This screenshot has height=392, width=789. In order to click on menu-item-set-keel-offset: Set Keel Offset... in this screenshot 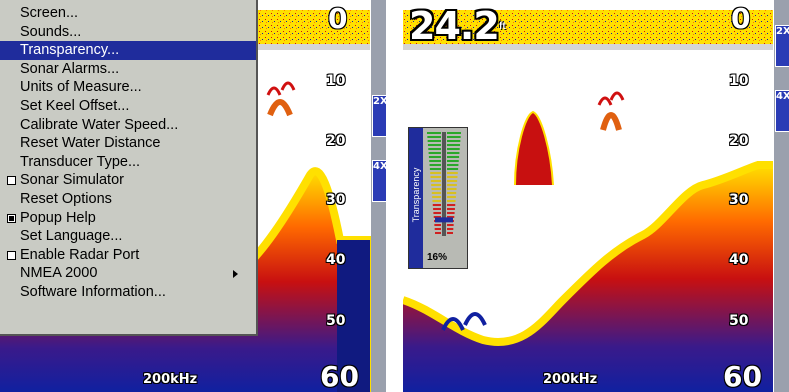, I will do `click(128, 106)`.